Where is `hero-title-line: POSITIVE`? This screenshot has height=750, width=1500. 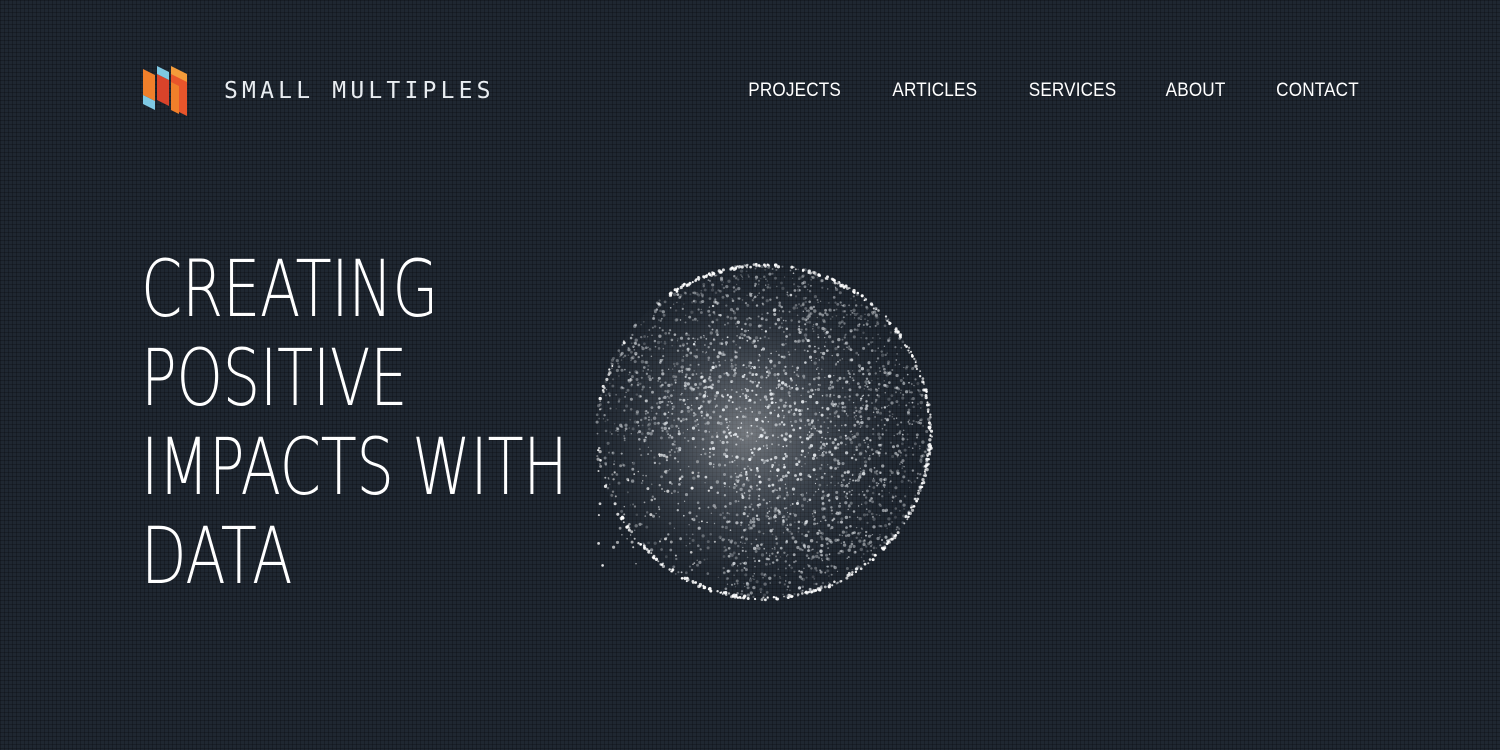 hero-title-line: POSITIVE is located at coordinates (274, 379).